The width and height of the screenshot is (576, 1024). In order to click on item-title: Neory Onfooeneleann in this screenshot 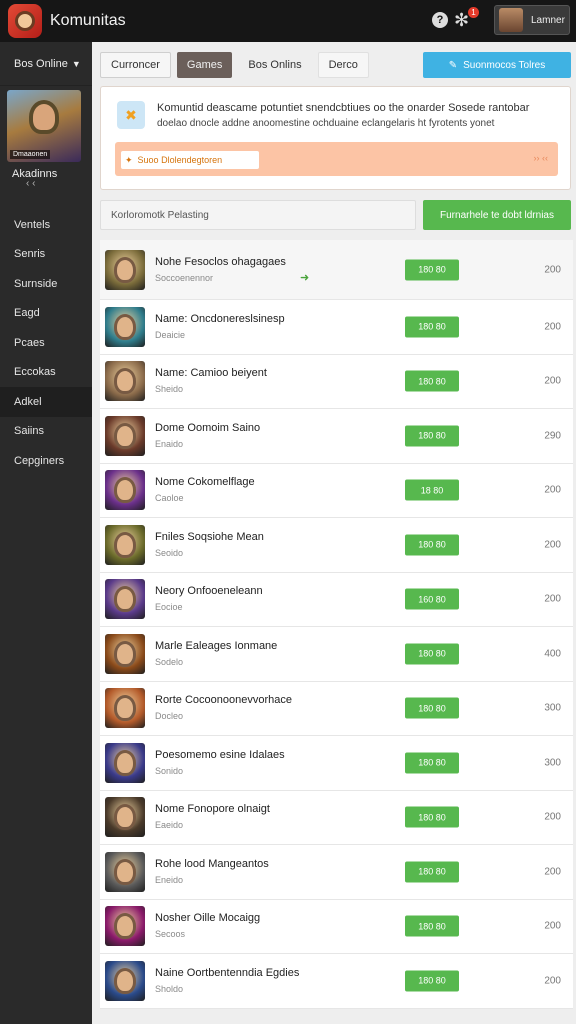, I will do `click(209, 591)`.